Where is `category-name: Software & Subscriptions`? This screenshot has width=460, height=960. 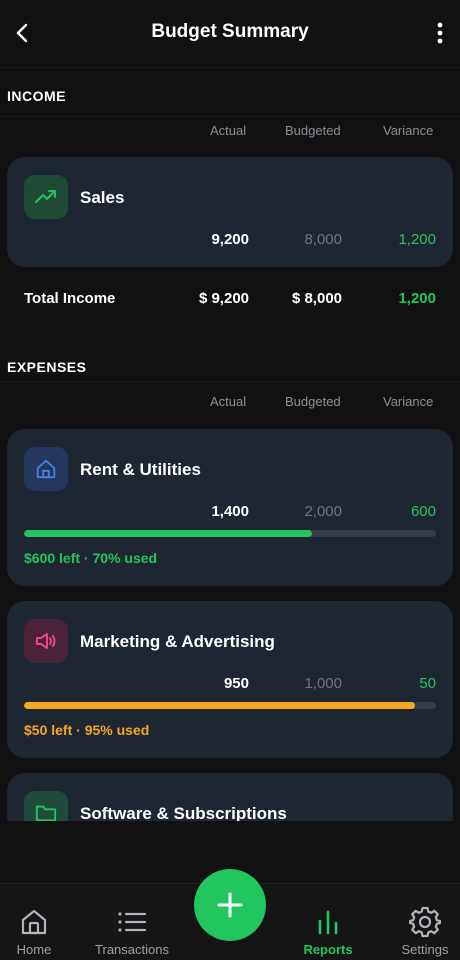 category-name: Software & Subscriptions is located at coordinates (183, 812).